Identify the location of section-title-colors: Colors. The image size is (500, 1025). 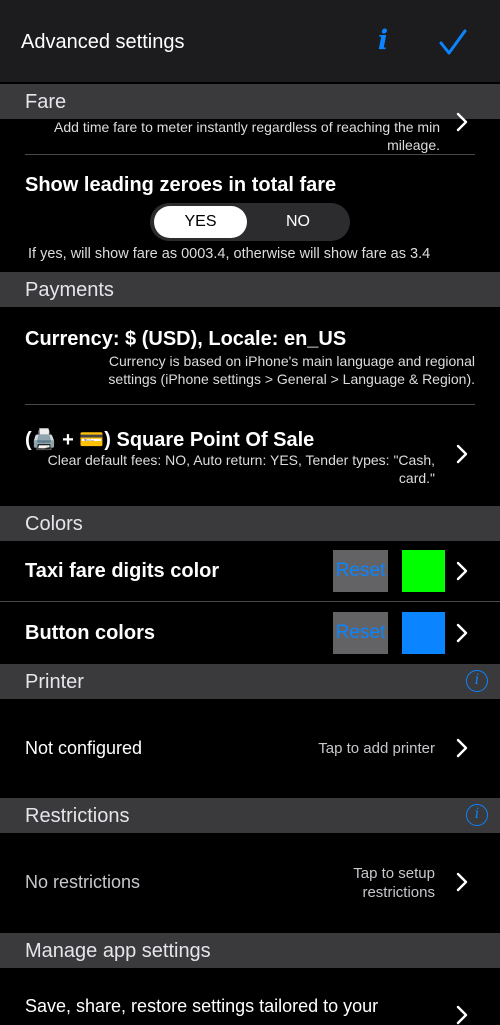
(54, 524).